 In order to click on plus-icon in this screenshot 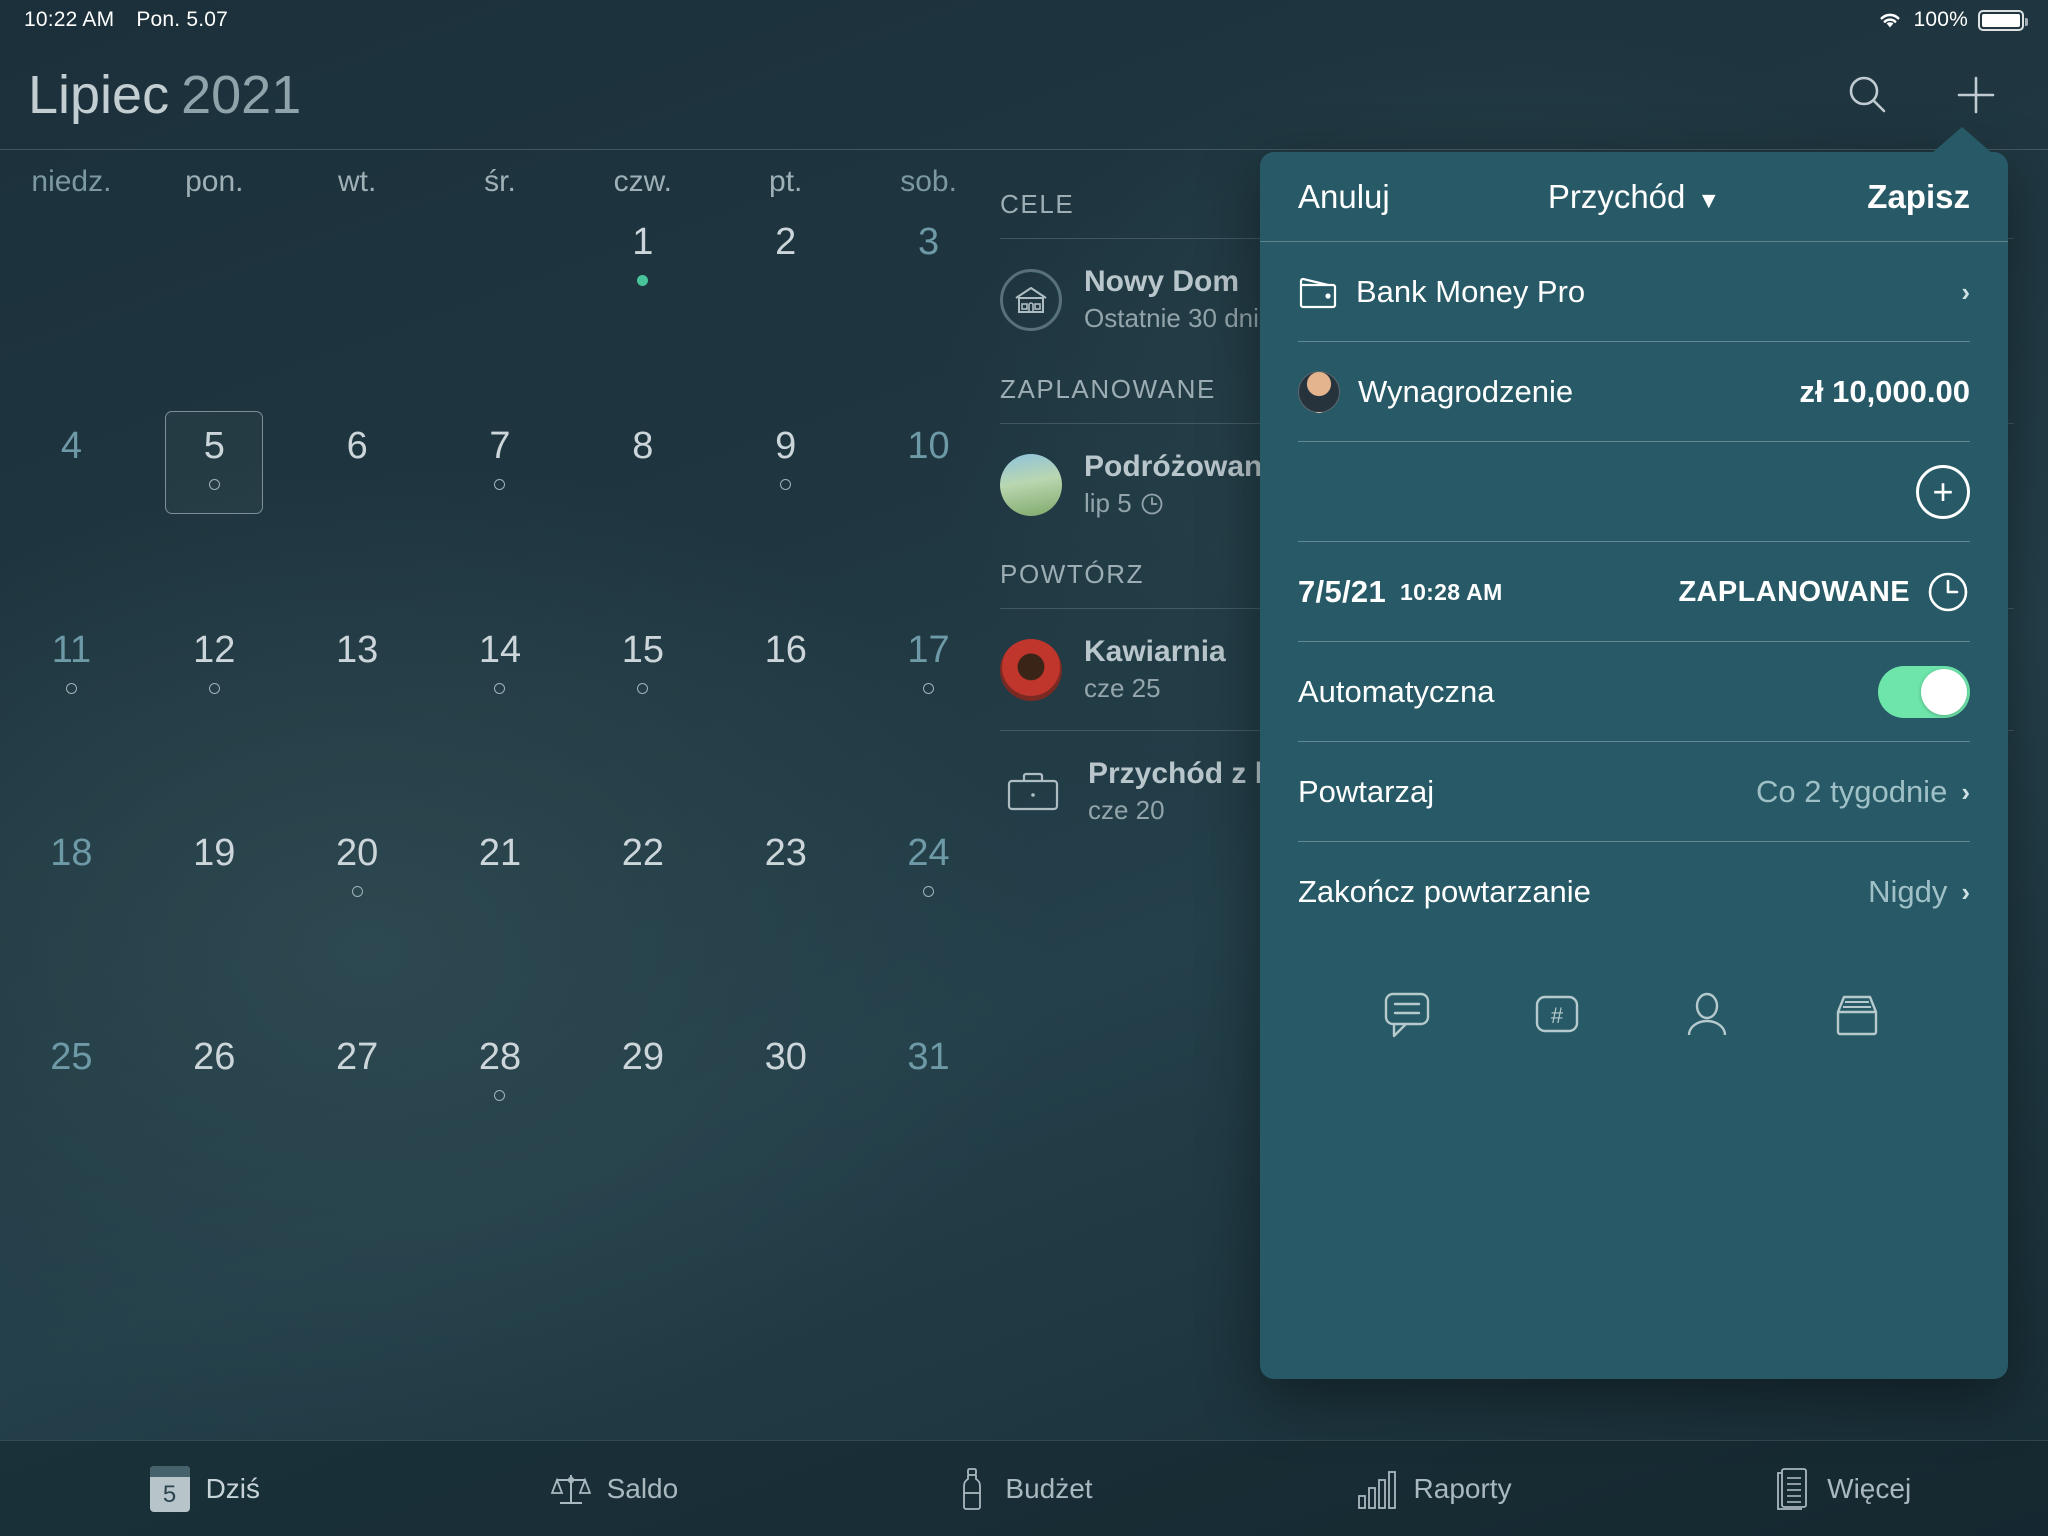, I will do `click(1976, 95)`.